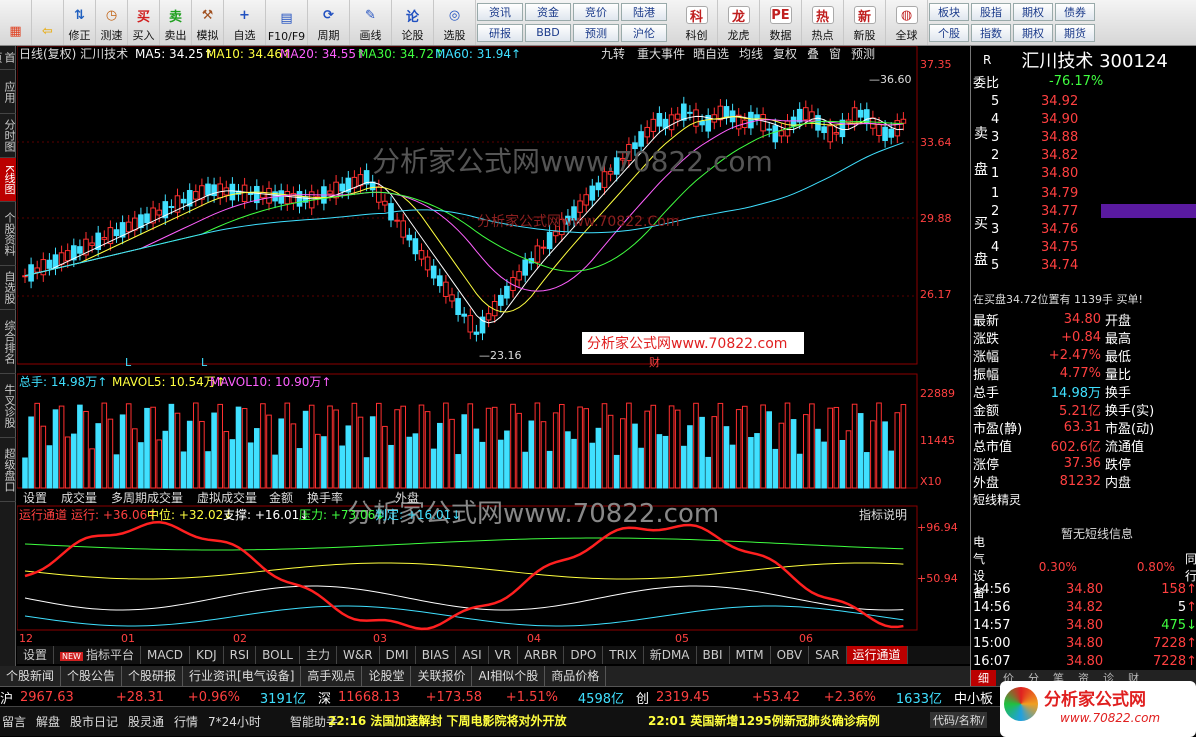  What do you see at coordinates (8, 58) in the screenshot?
I see `left-nav-item: 首页` at bounding box center [8, 58].